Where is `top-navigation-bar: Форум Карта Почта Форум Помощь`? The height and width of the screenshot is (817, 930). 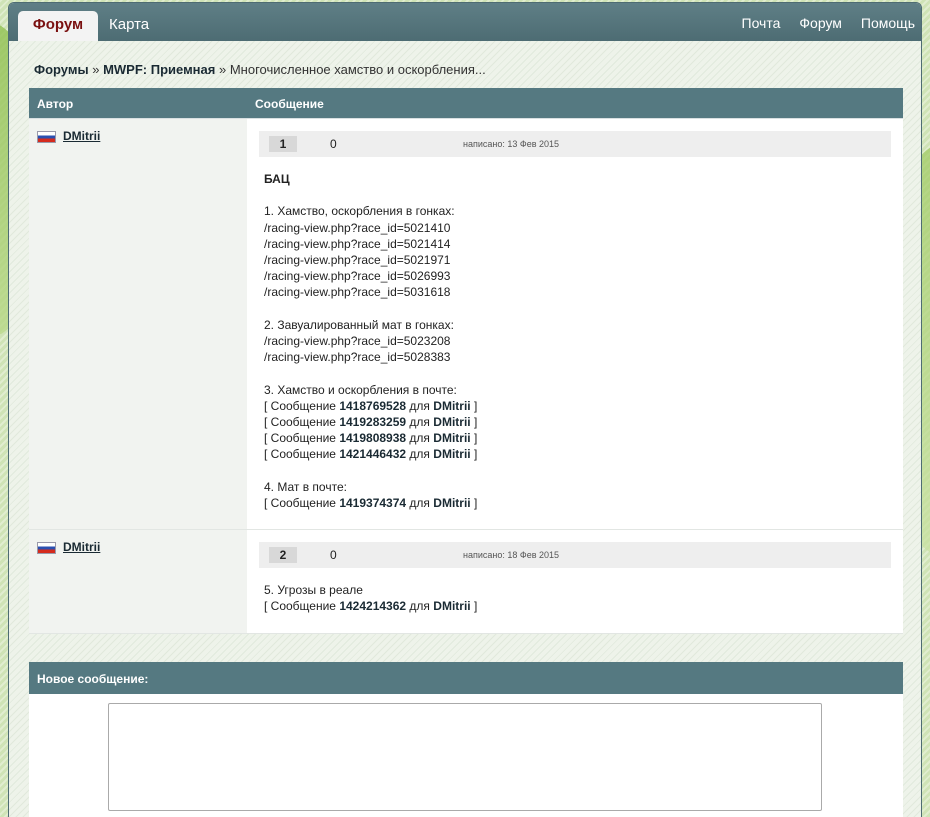
top-navigation-bar: Форум Карта Почта Форум Помощь is located at coordinates (465, 22).